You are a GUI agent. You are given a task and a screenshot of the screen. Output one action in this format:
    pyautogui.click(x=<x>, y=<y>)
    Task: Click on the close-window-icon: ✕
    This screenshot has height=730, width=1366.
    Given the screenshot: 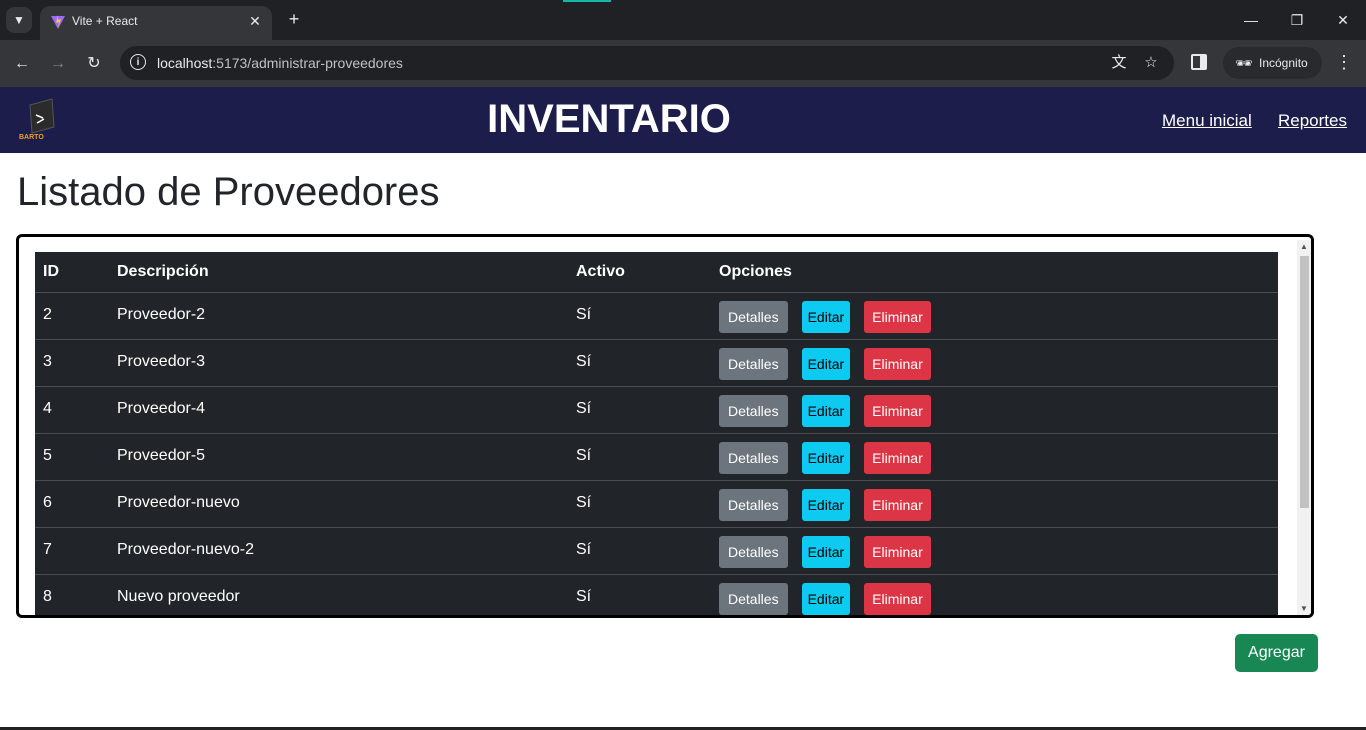 What is the action you would take?
    pyautogui.click(x=1343, y=20)
    